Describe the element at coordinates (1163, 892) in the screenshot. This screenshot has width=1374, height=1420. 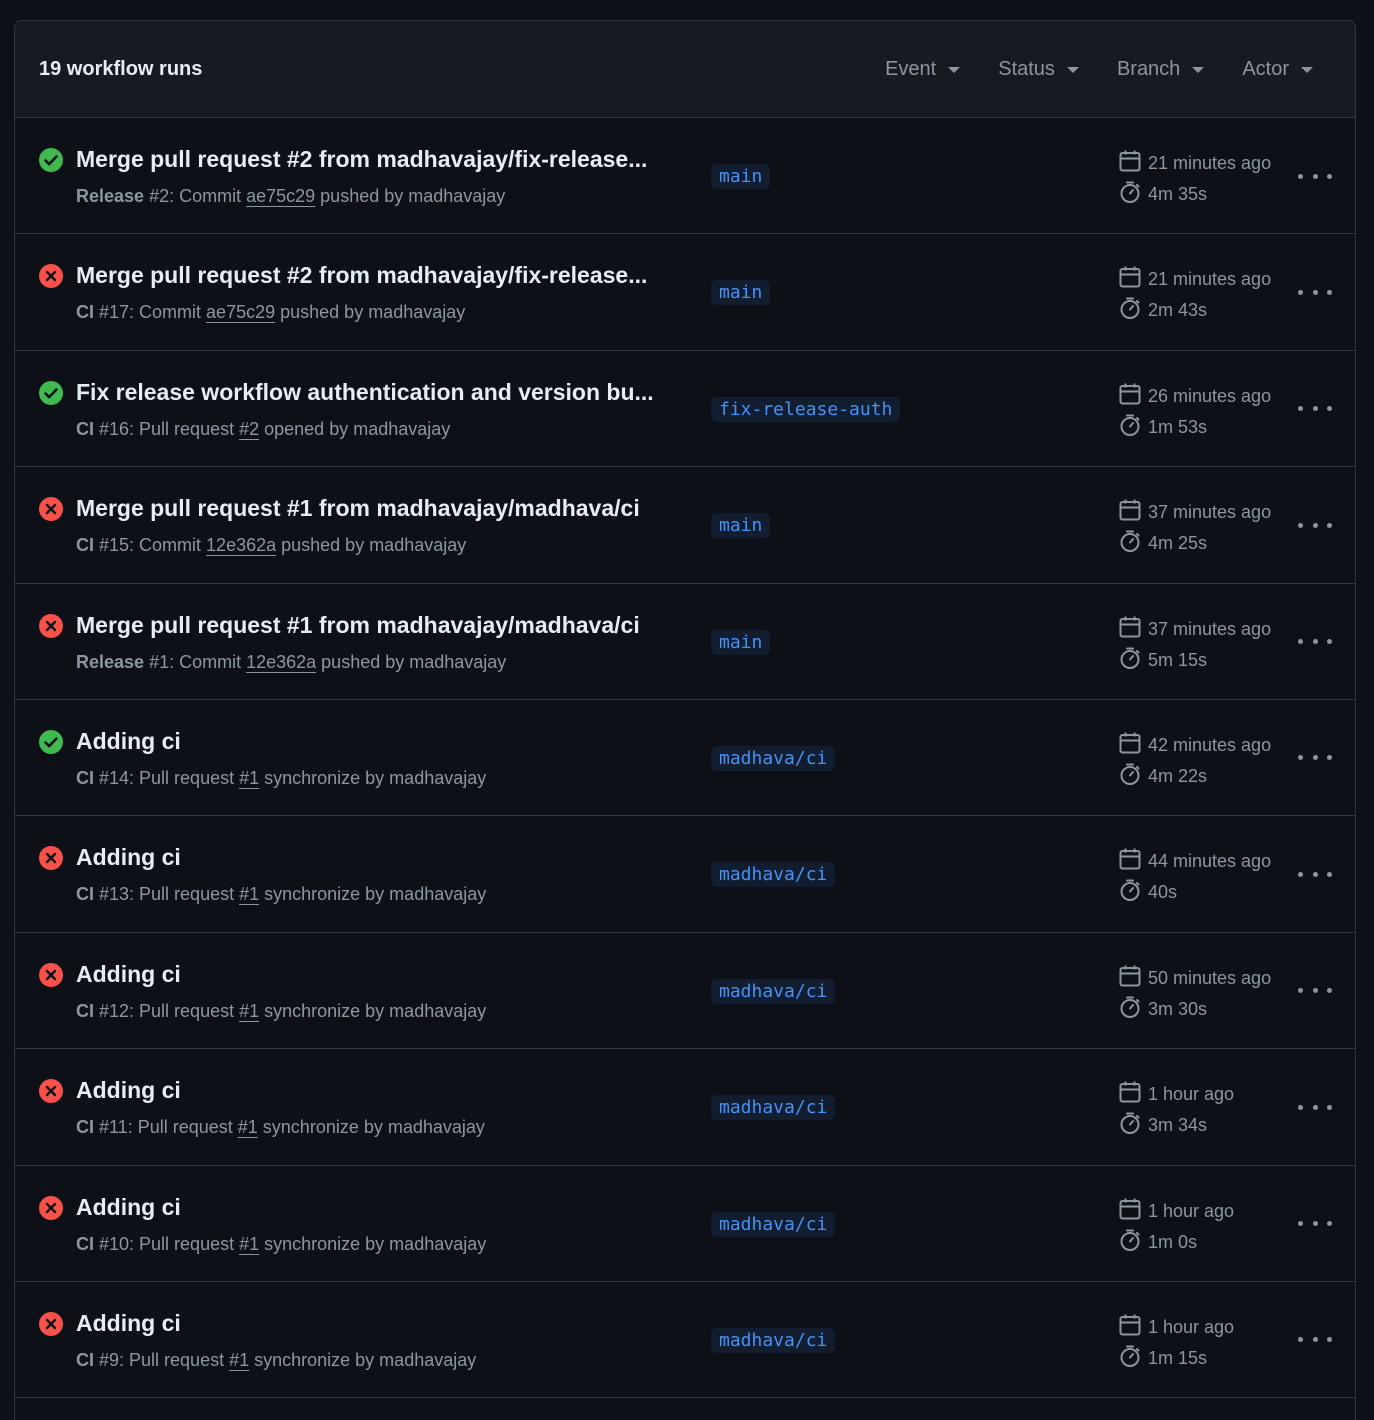
I see `run-duration: 40s` at that location.